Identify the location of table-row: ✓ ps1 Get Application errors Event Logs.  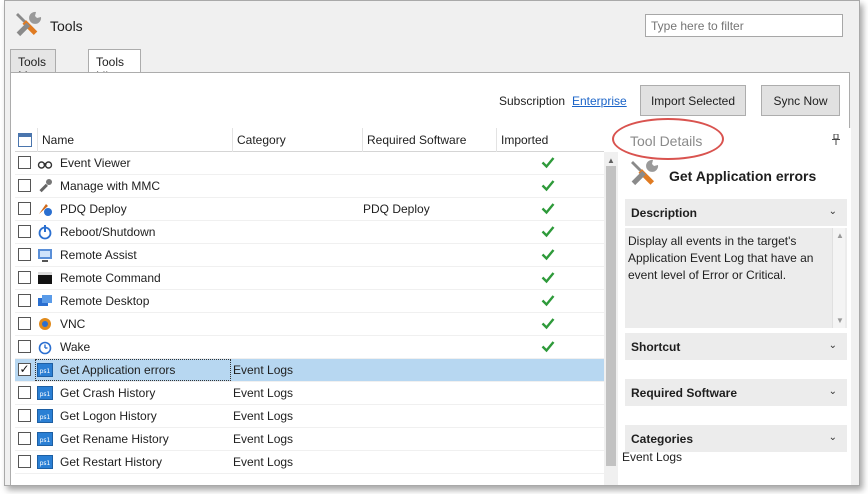
(309, 370).